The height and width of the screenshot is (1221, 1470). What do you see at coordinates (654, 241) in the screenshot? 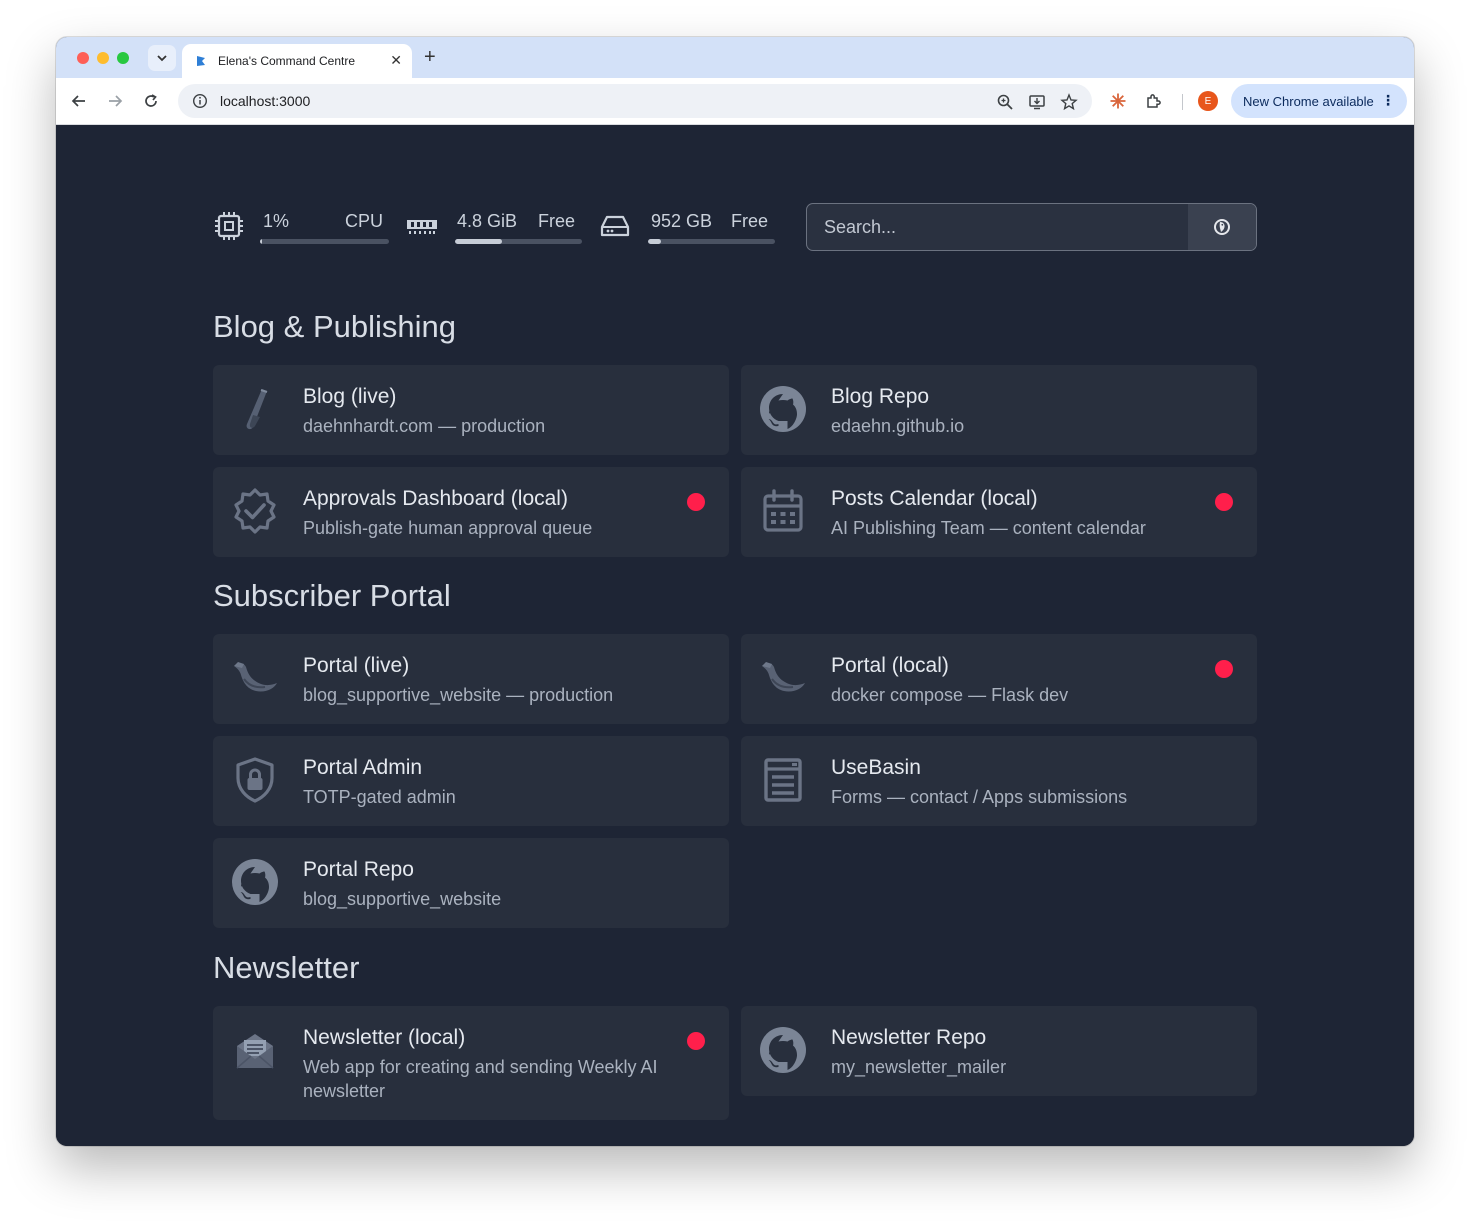
I see `disk-usage-fill` at bounding box center [654, 241].